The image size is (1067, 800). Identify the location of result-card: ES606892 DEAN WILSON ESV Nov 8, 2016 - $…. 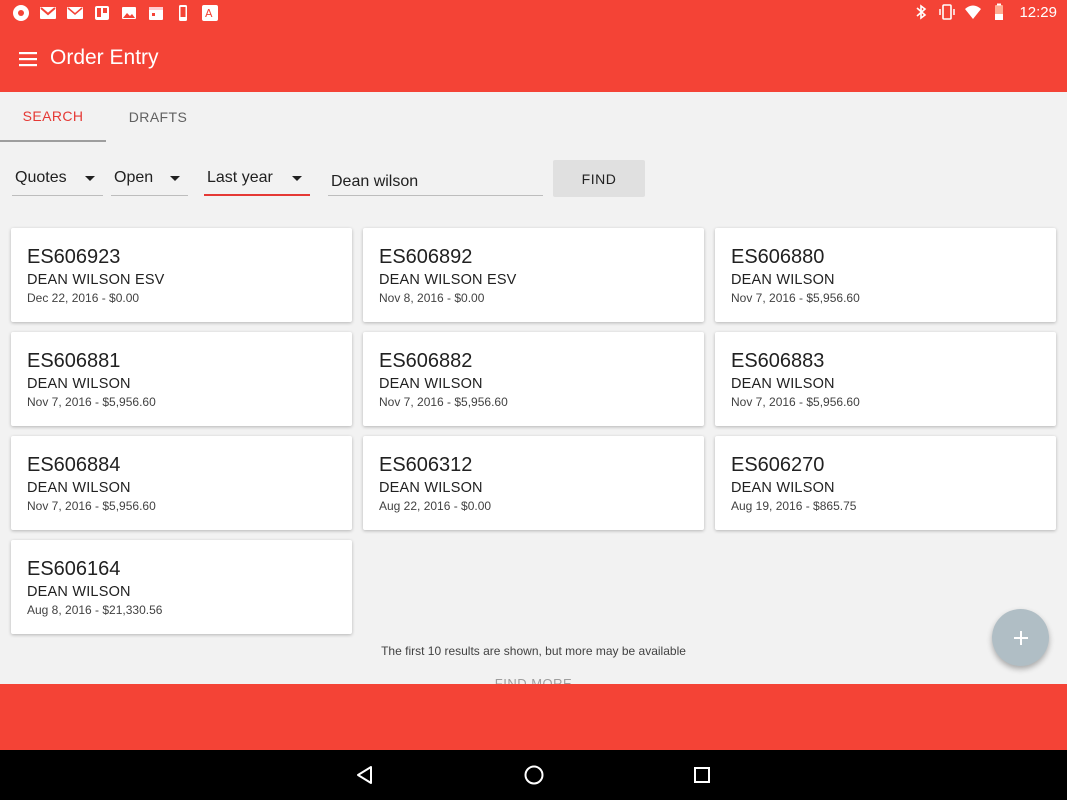
(533, 275).